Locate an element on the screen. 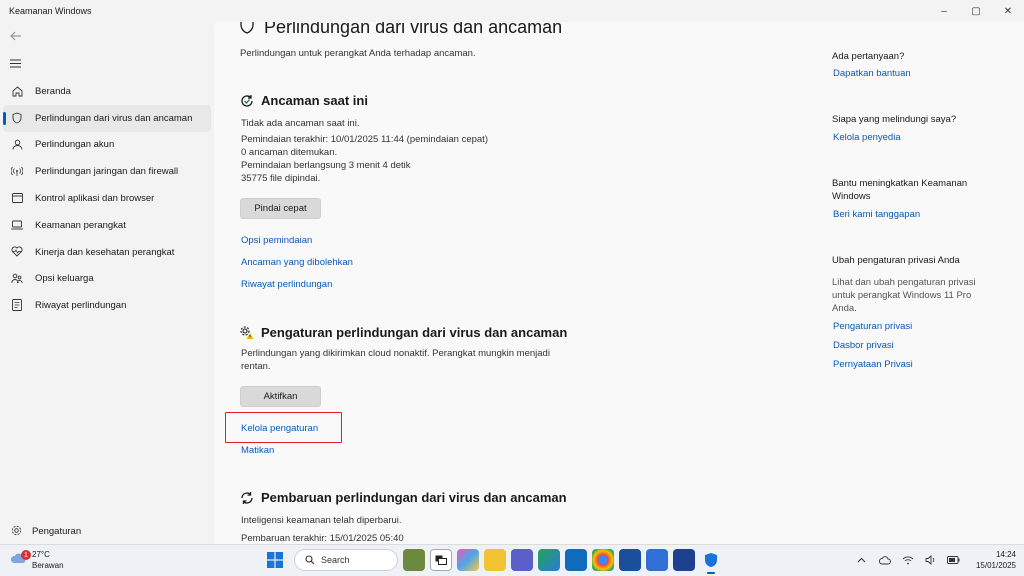 The image size is (1024, 576). page-title: Perlindungan dari virus dan ancaman is located at coordinates (401, 30).